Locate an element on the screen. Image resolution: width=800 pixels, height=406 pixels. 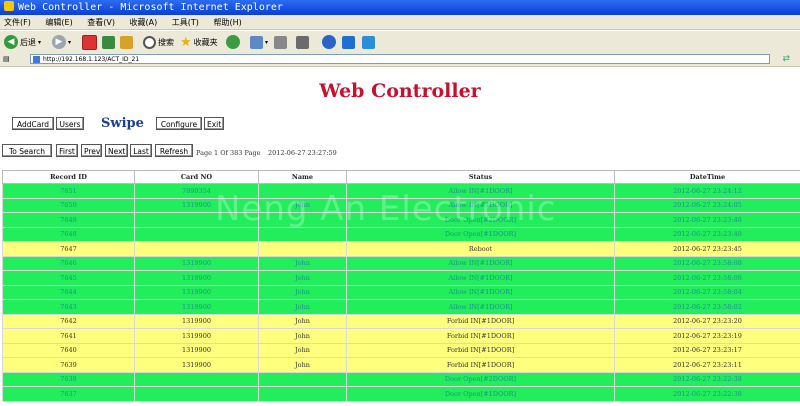
addcard-button: AddCard is located at coordinates (33, 123).